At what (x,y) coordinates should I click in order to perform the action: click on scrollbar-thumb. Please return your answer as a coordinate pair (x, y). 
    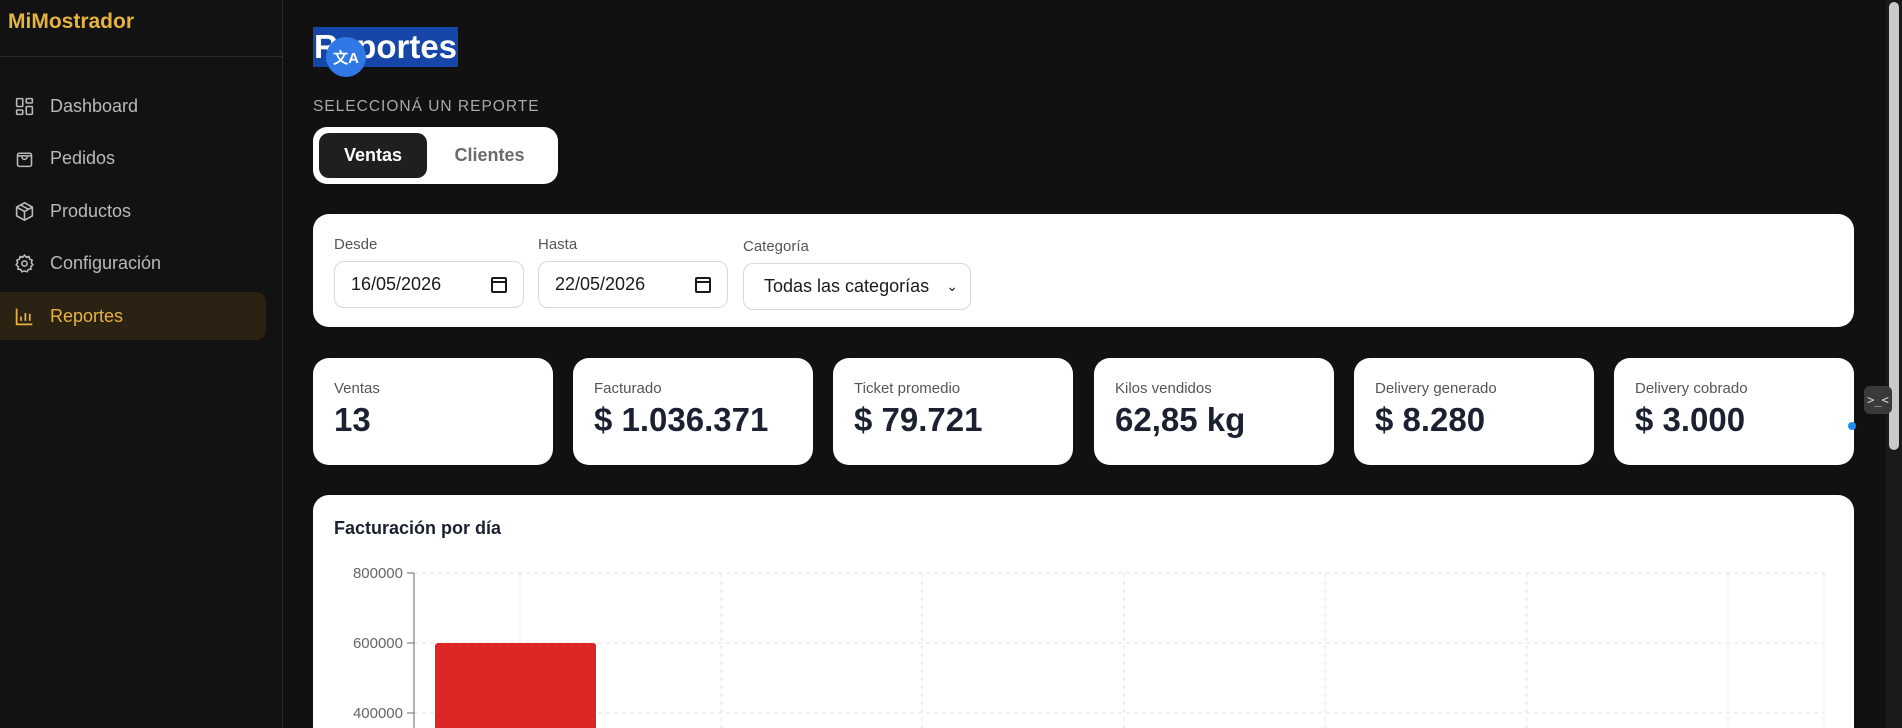
    Looking at the image, I should click on (1894, 226).